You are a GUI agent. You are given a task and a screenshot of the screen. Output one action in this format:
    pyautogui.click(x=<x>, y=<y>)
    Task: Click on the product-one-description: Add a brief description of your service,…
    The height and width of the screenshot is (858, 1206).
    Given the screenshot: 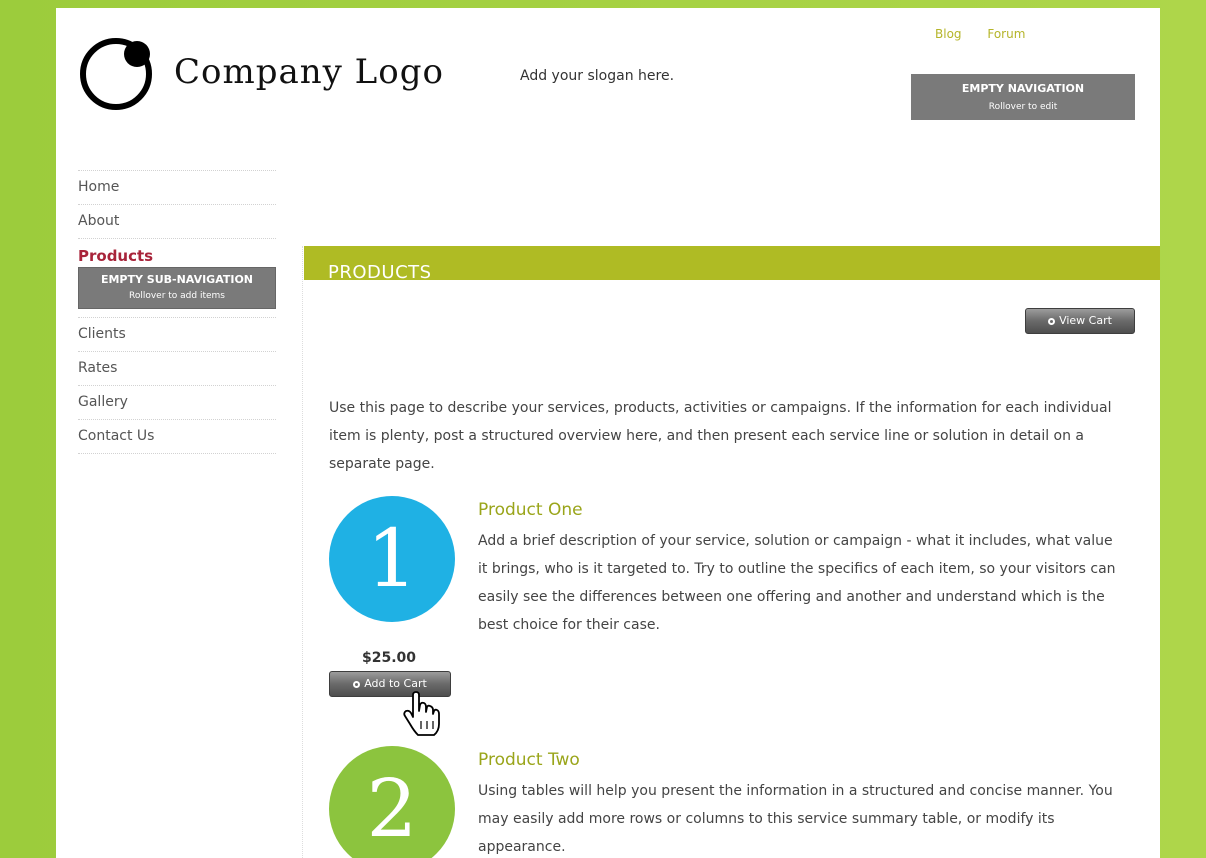 What is the action you would take?
    pyautogui.click(x=797, y=583)
    